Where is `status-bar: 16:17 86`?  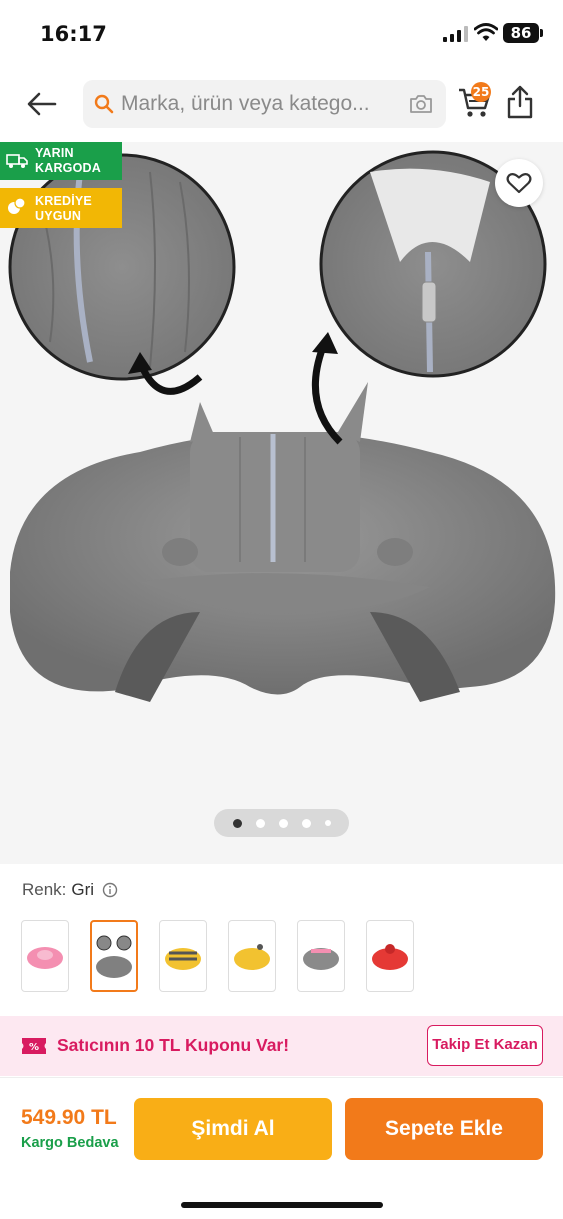 status-bar: 16:17 86 is located at coordinates (281, 33).